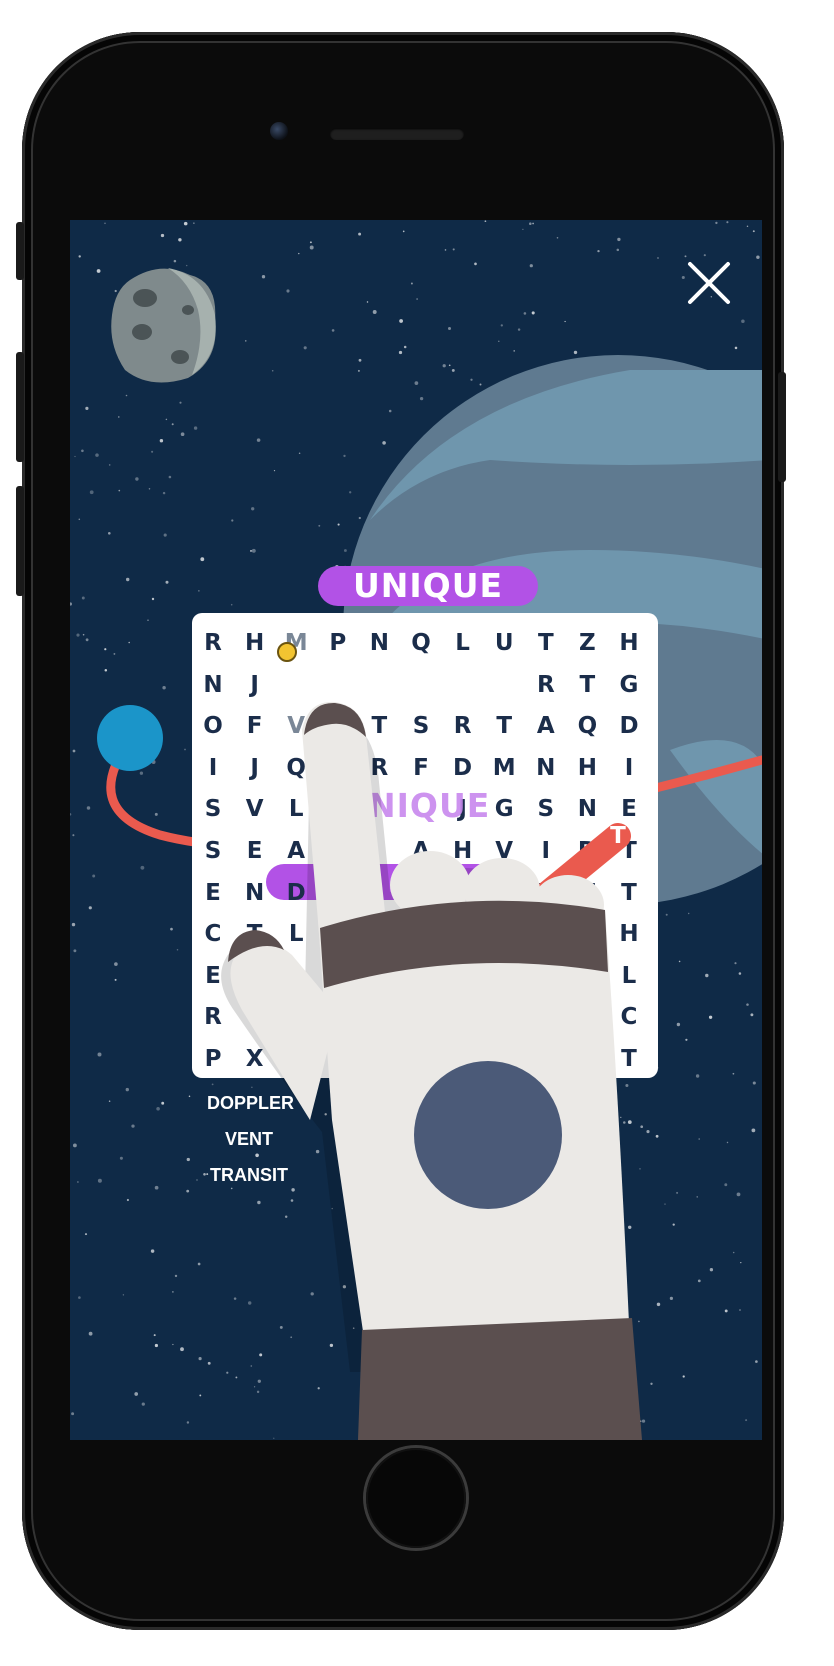  I want to click on grid-cell: X, so click(255, 1059).